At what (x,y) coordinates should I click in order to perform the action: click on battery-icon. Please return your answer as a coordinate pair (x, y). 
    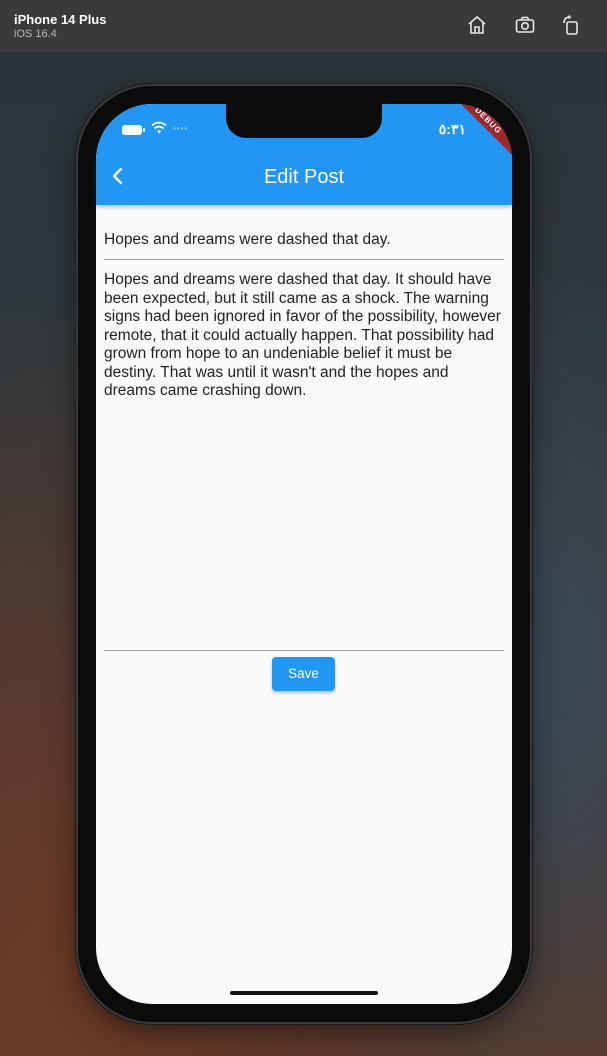
    Looking at the image, I should click on (133, 130).